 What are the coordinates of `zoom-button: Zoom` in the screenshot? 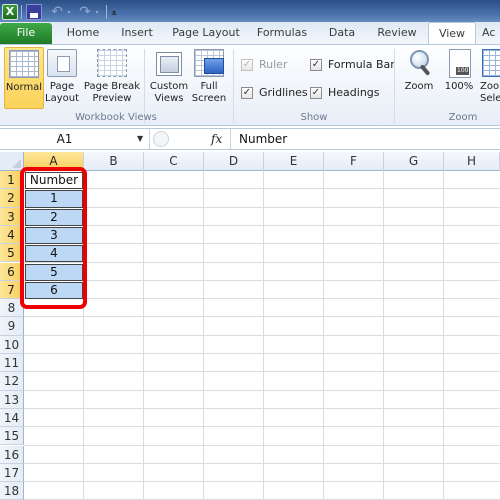 It's located at (419, 70).